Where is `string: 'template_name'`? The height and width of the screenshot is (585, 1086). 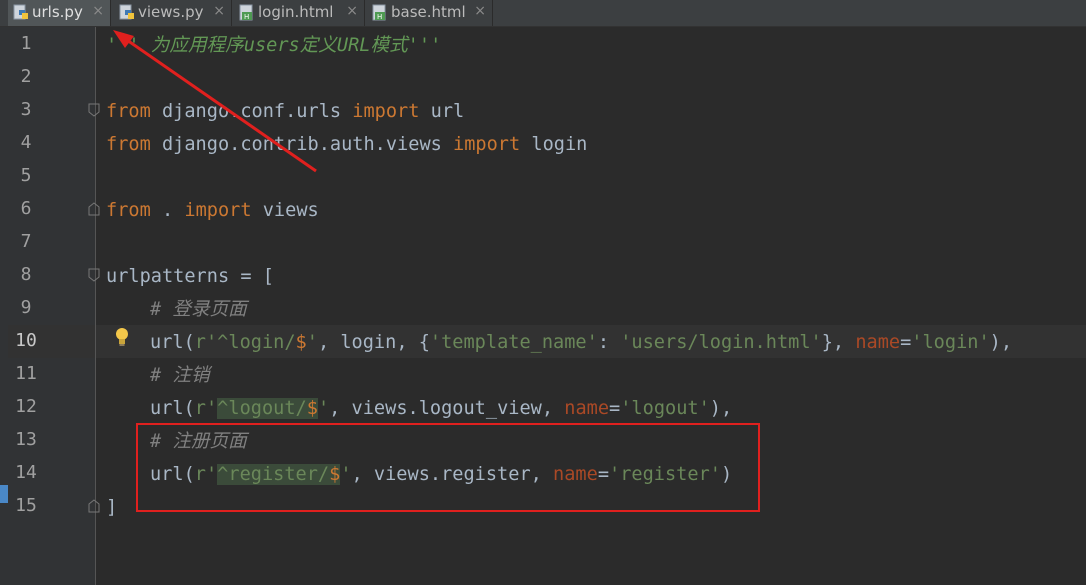
string: 'template_name' is located at coordinates (513, 342).